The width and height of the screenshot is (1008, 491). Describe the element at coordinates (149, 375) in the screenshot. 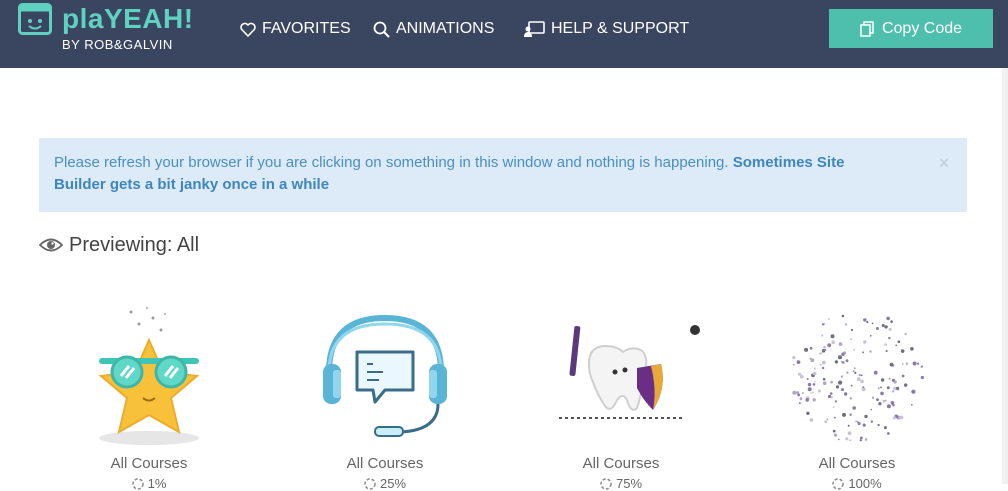

I see `sunglasses-star-icon` at that location.